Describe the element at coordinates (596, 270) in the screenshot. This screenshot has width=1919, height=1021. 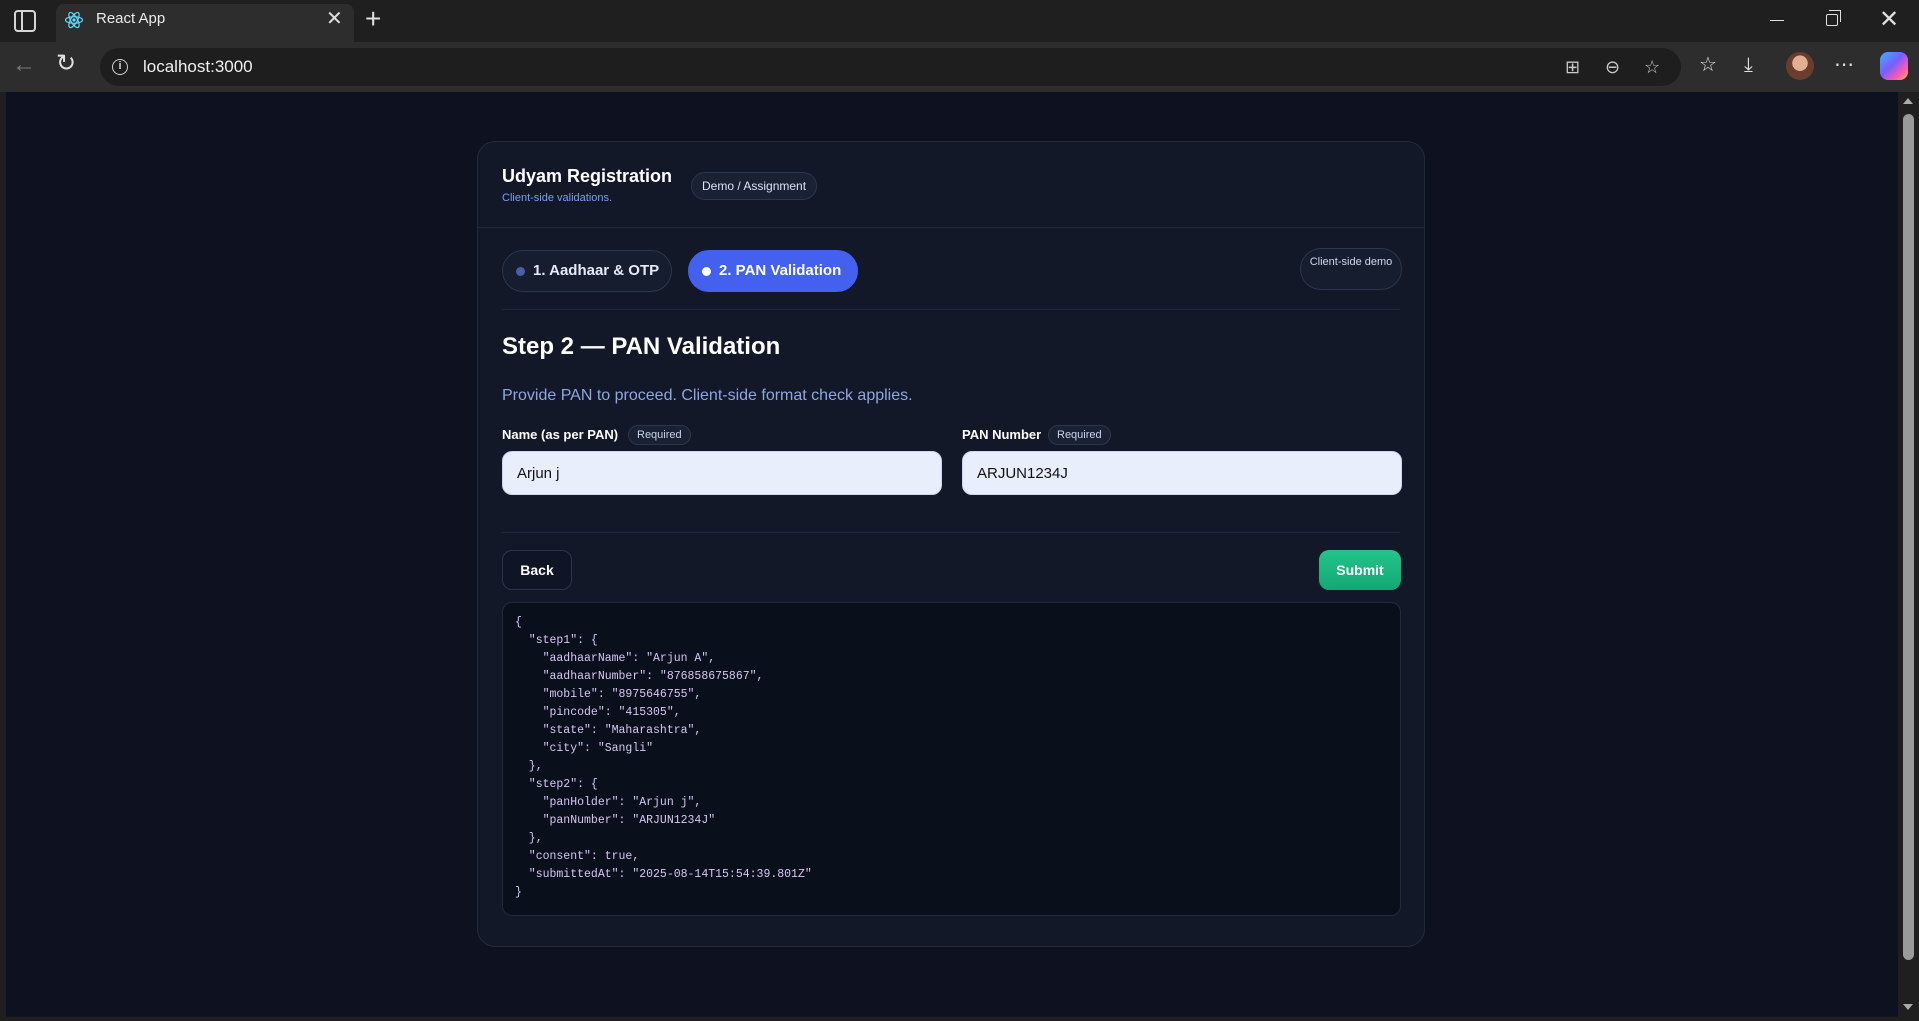
I see `tab-label: 1. Aadhaar & OTP` at that location.